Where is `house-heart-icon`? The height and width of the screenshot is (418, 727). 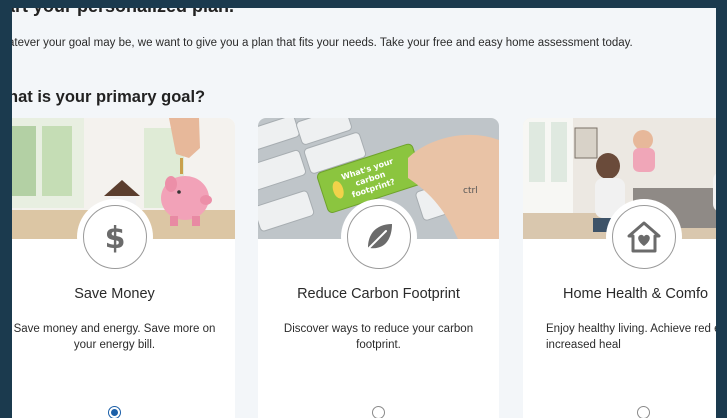 house-heart-icon is located at coordinates (643, 237).